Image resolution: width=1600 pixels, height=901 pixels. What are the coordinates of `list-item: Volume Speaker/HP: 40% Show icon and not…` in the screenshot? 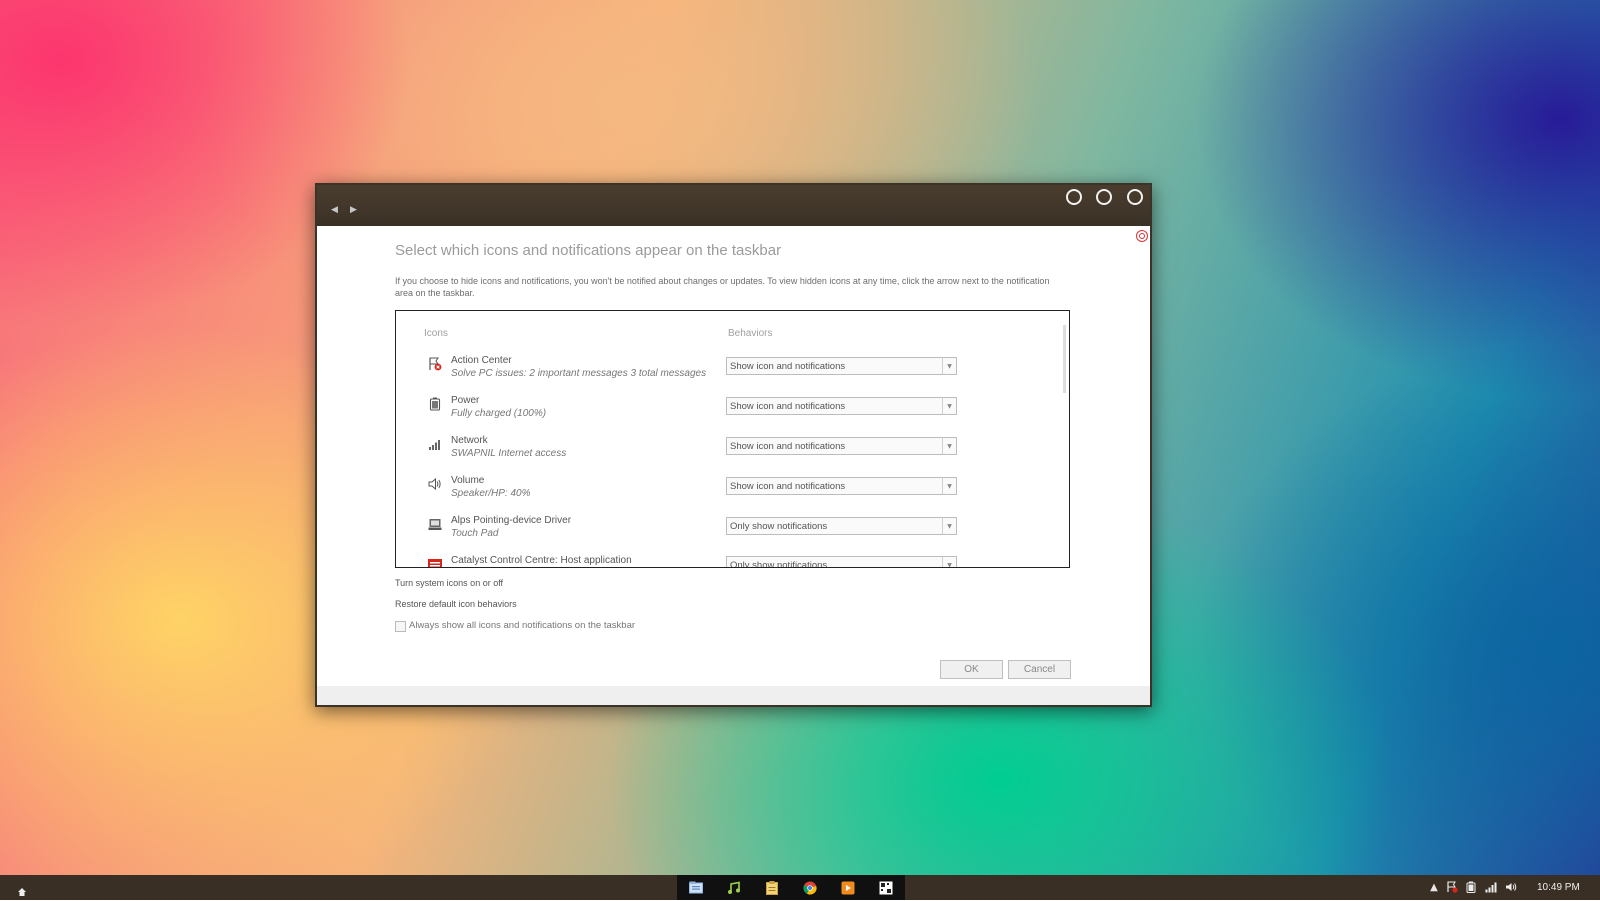 It's located at (721, 493).